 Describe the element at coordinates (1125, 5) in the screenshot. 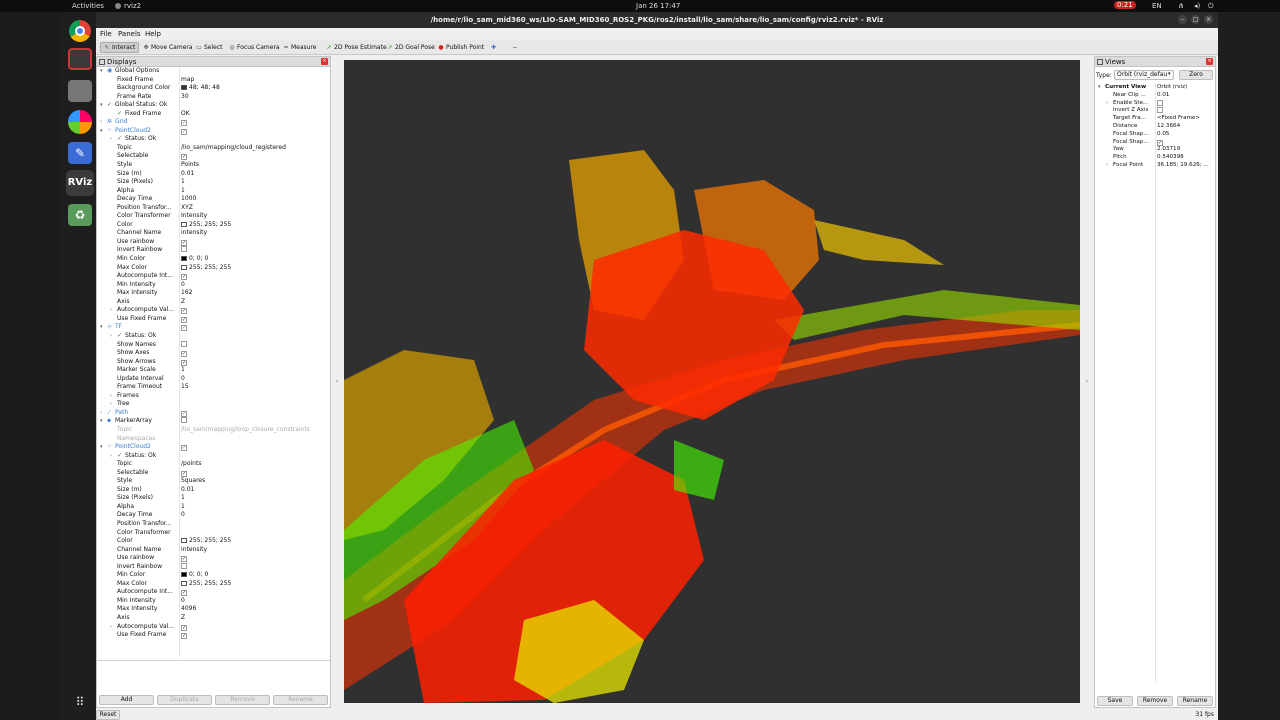

I see `recording-indicator: 0:21` at that location.